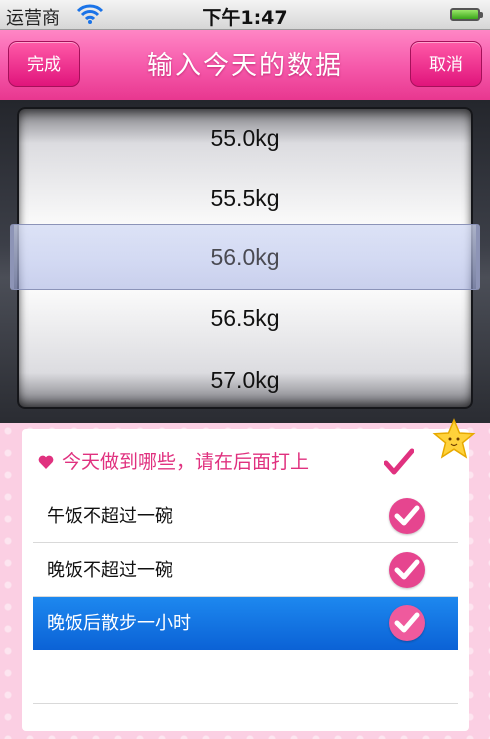 The height and width of the screenshot is (739, 490). What do you see at coordinates (245, 65) in the screenshot?
I see `nav-bar: 完成 输入今天的数据 取消` at bounding box center [245, 65].